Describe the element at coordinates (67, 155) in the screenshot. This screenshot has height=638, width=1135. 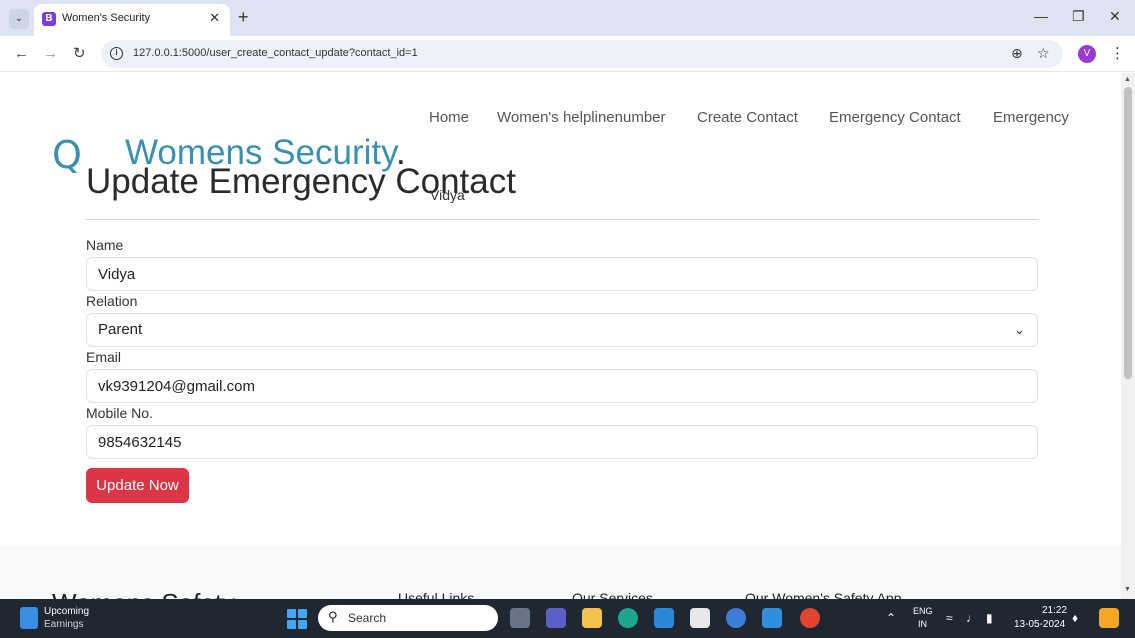
I see `brand-logo-icon: Q` at that location.